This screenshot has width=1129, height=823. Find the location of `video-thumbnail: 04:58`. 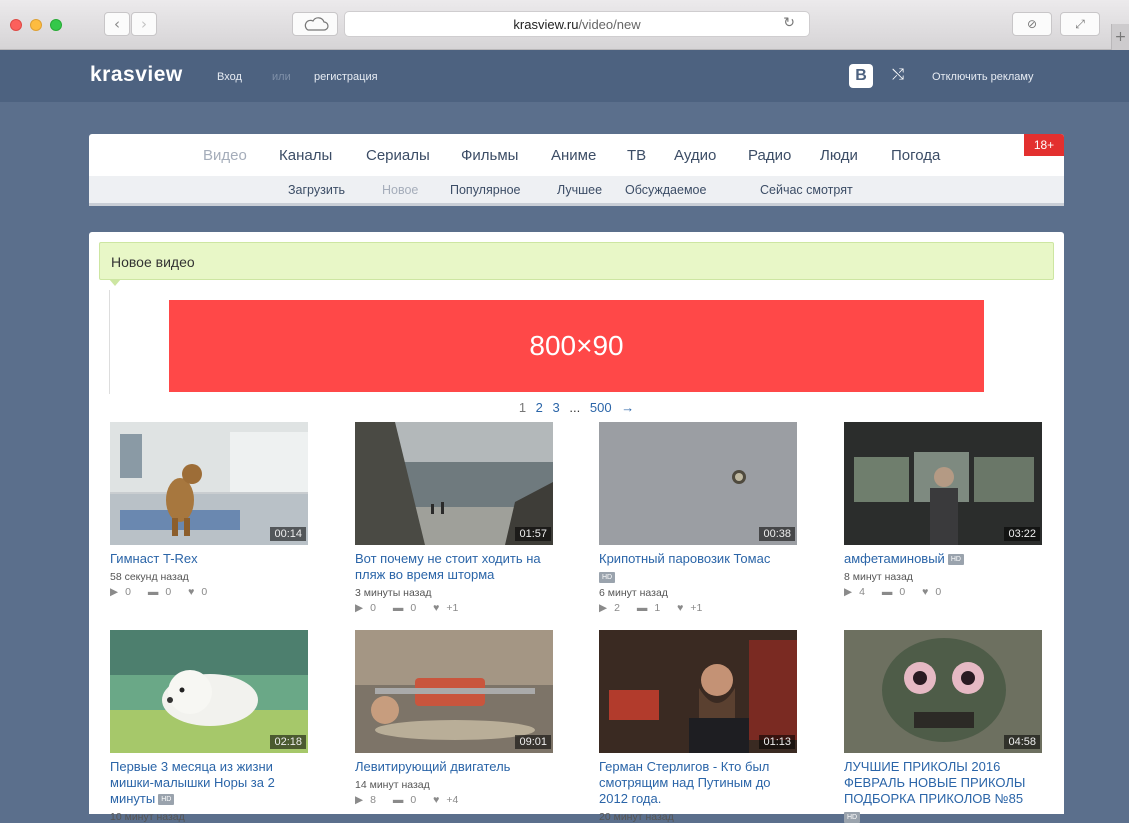

video-thumbnail: 04:58 is located at coordinates (943, 691).